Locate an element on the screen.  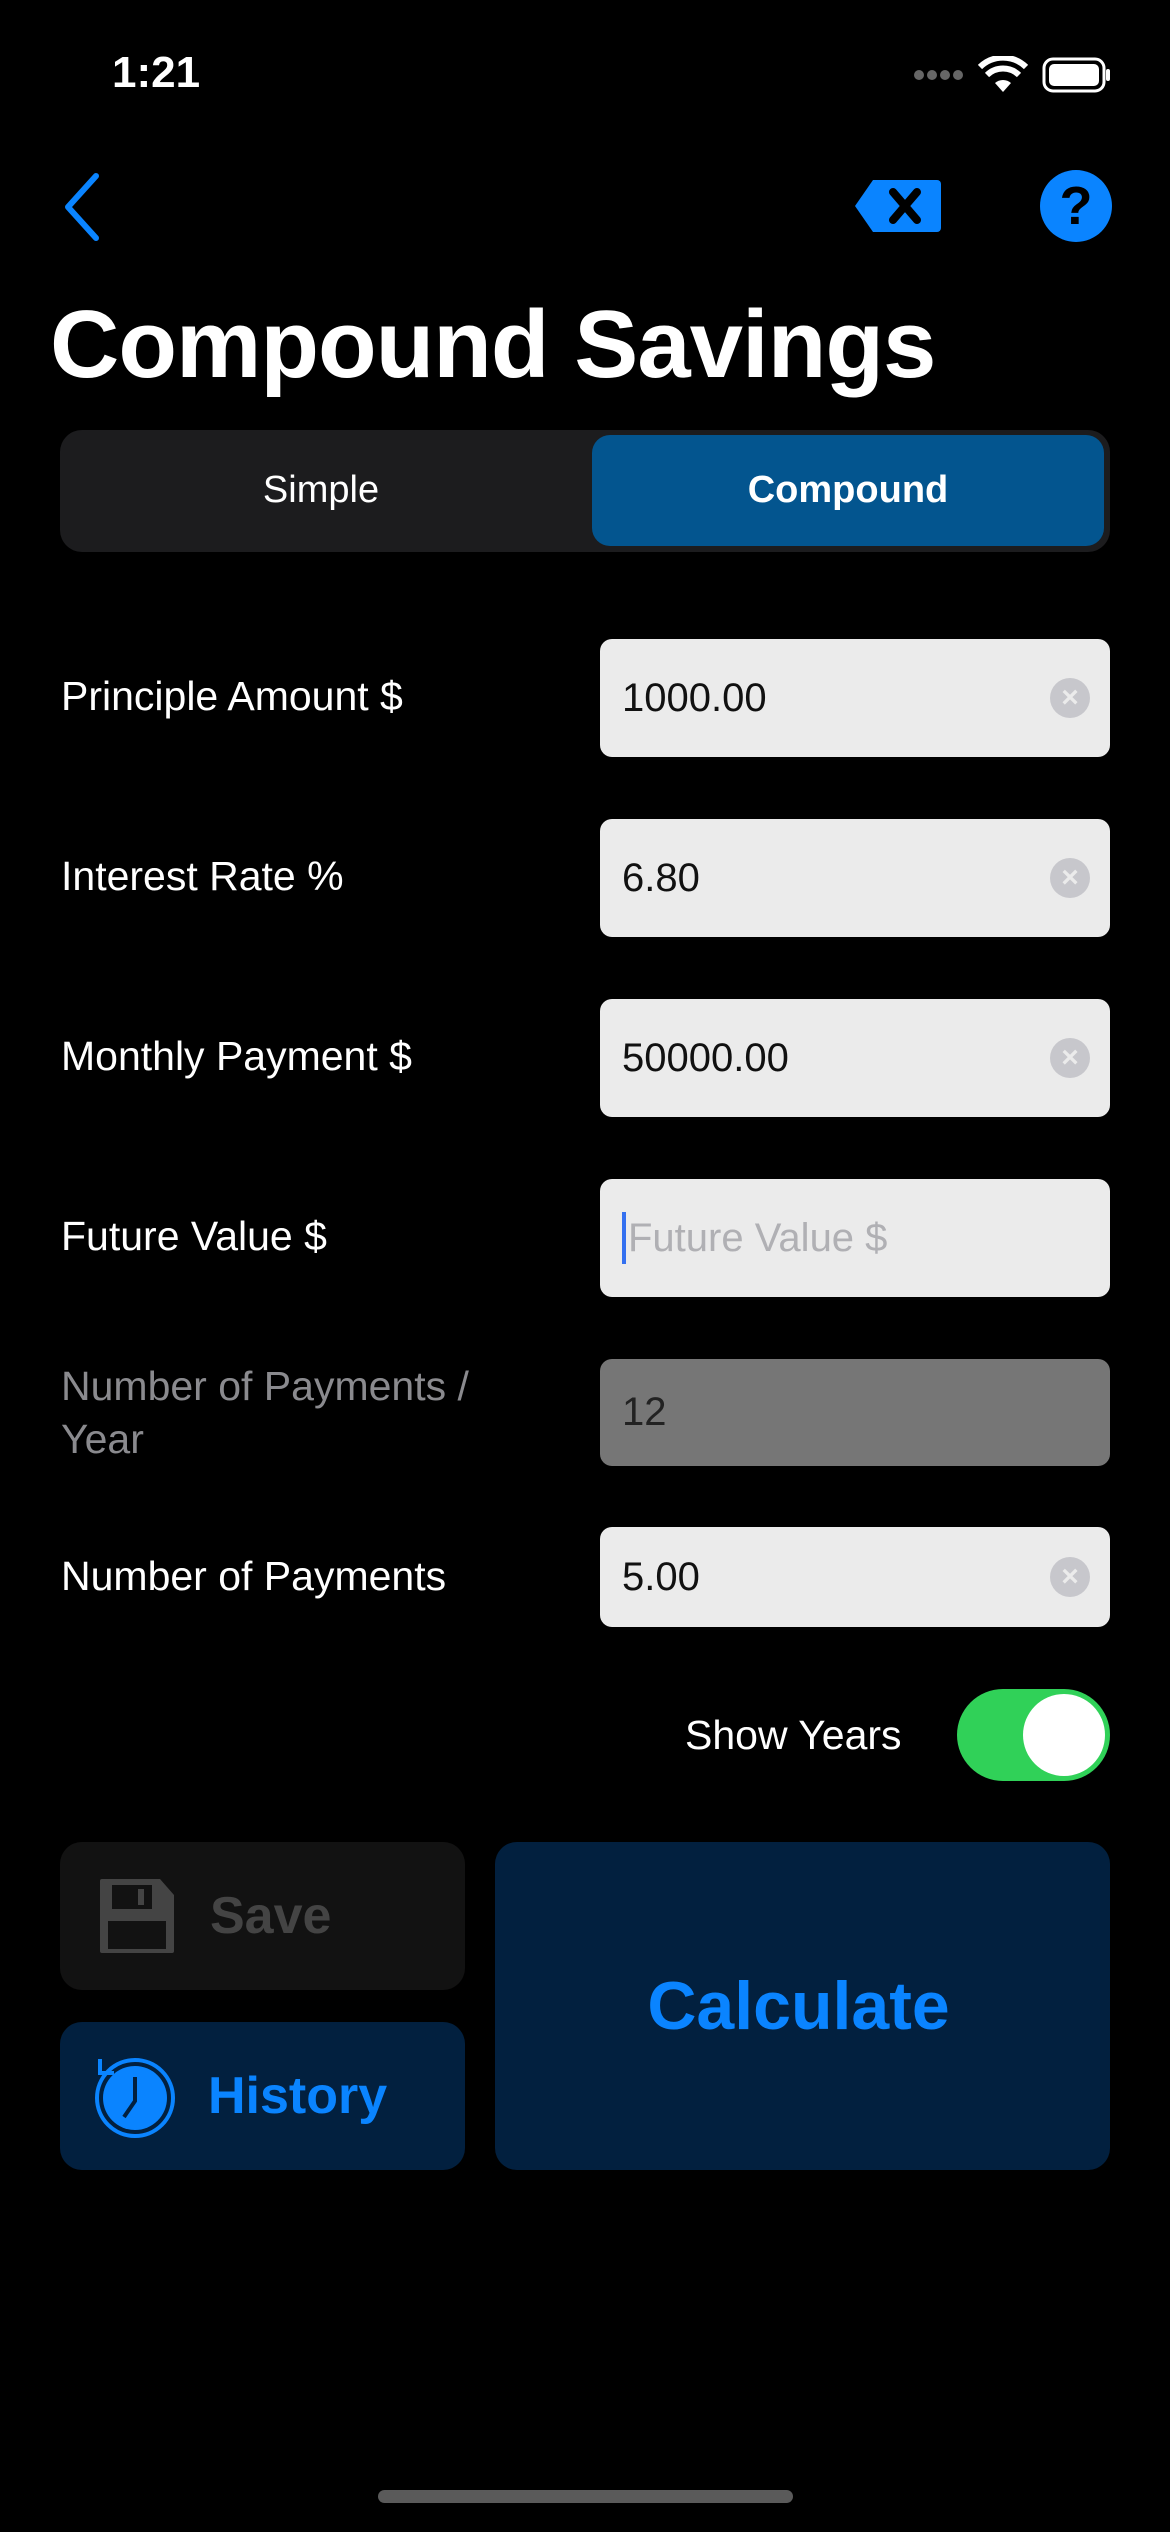
monthly-payment-label: Monthly Payment $ is located at coordinates (236, 1056).